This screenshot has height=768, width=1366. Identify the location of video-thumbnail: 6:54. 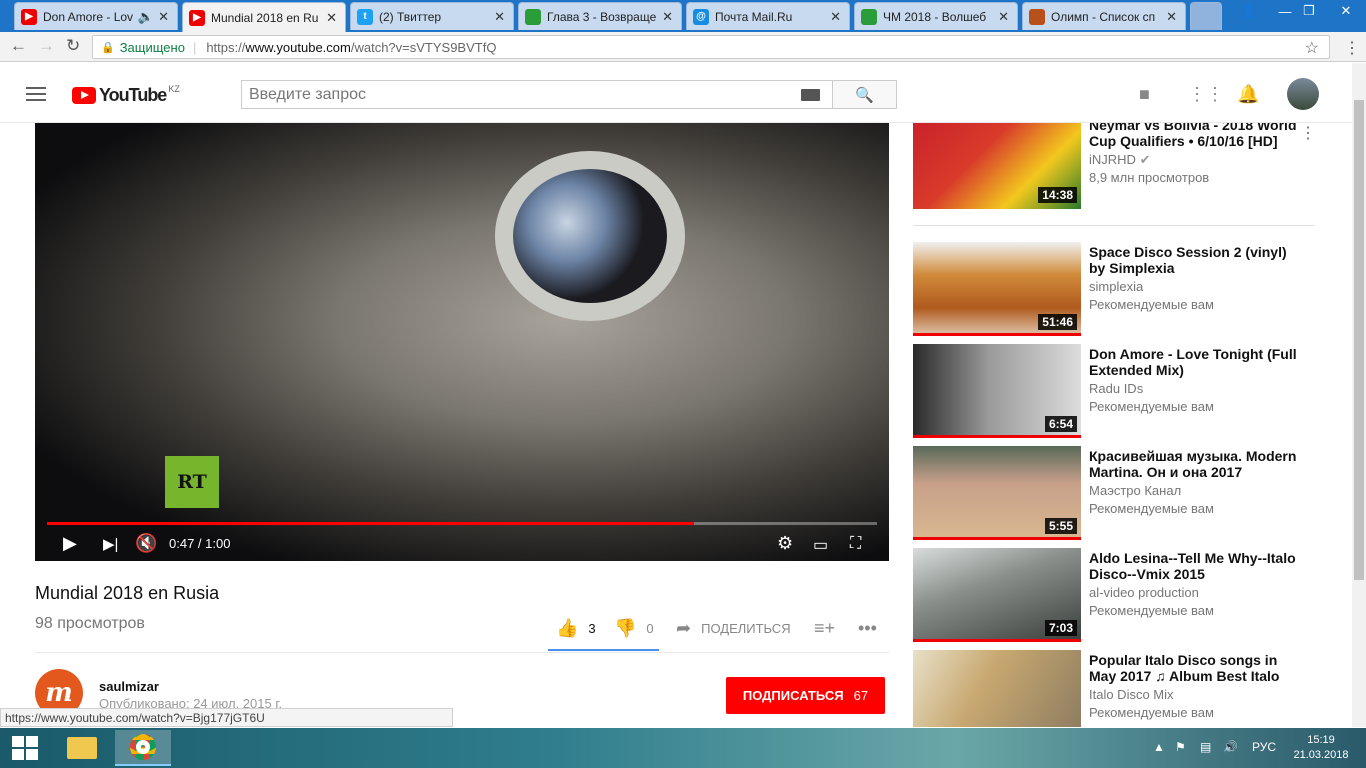
(997, 391).